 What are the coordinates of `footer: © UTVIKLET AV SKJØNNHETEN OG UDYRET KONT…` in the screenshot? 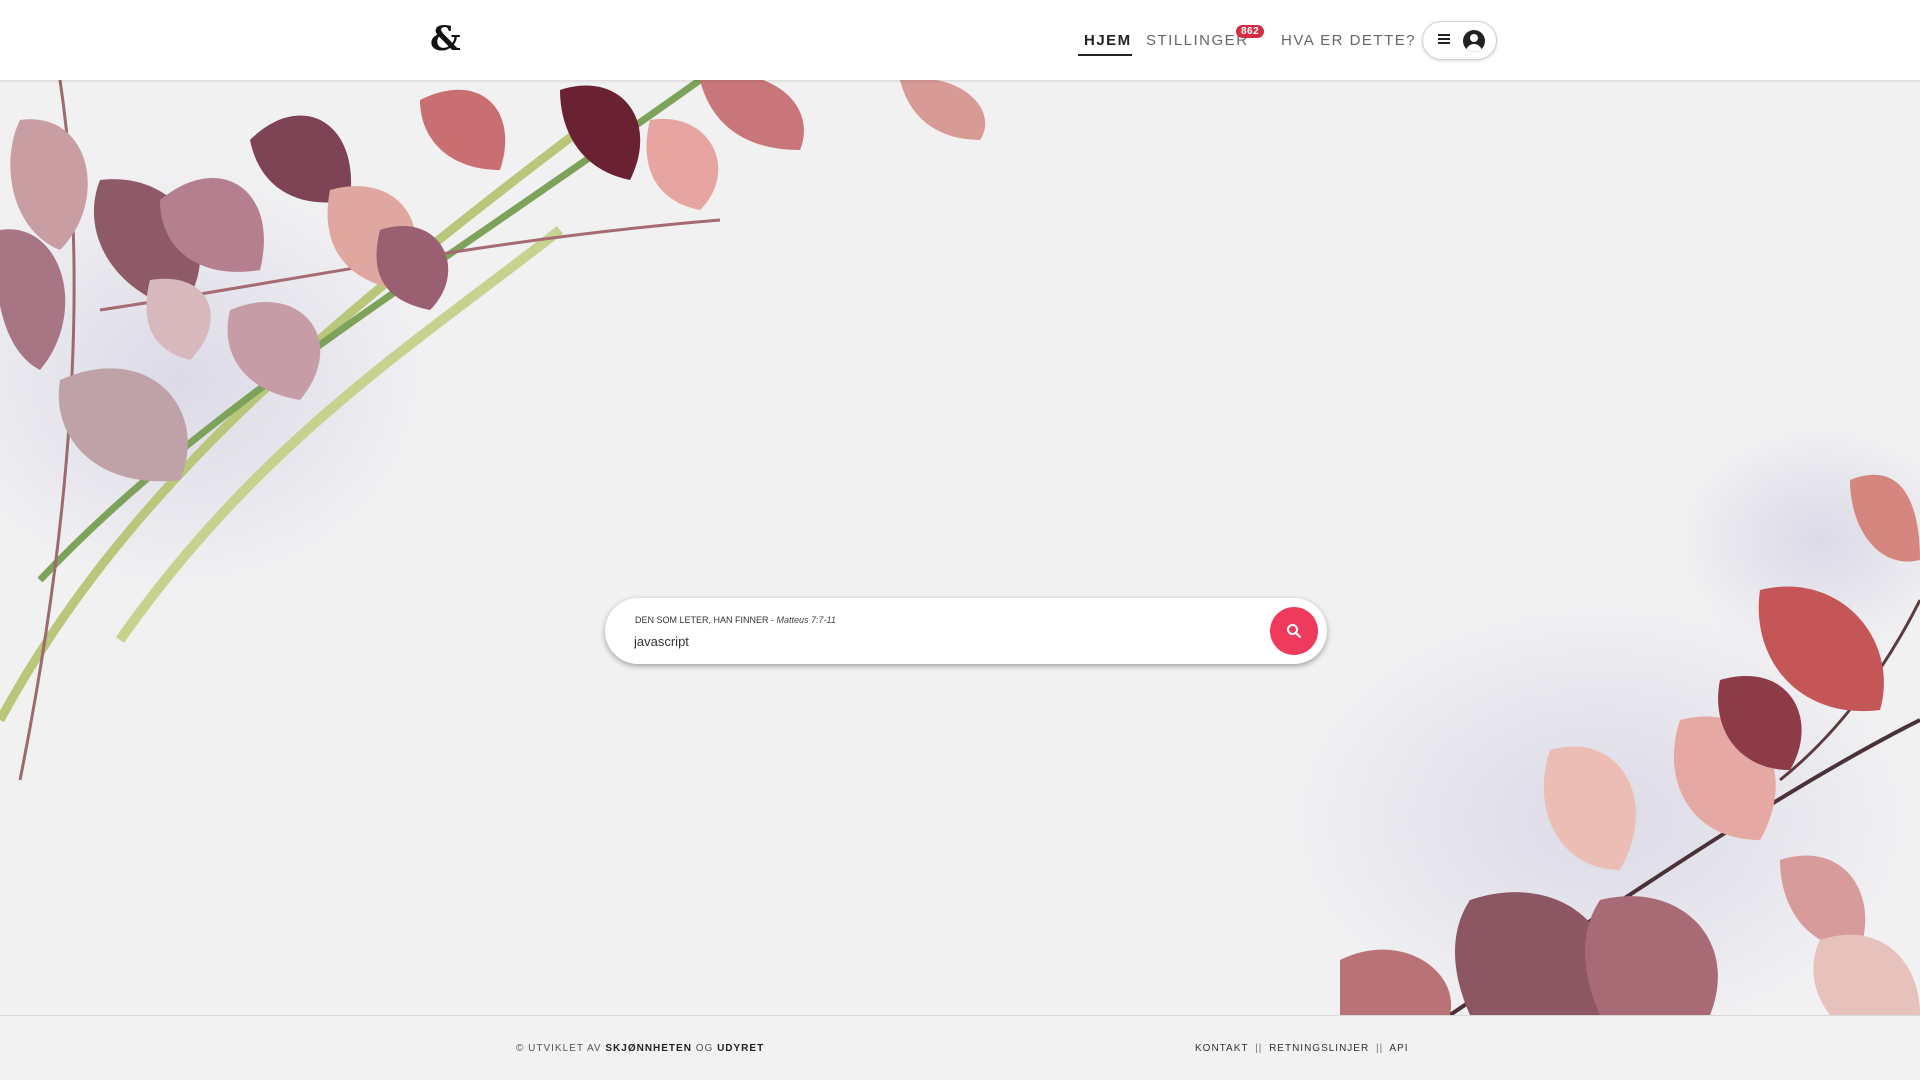 It's located at (960, 1047).